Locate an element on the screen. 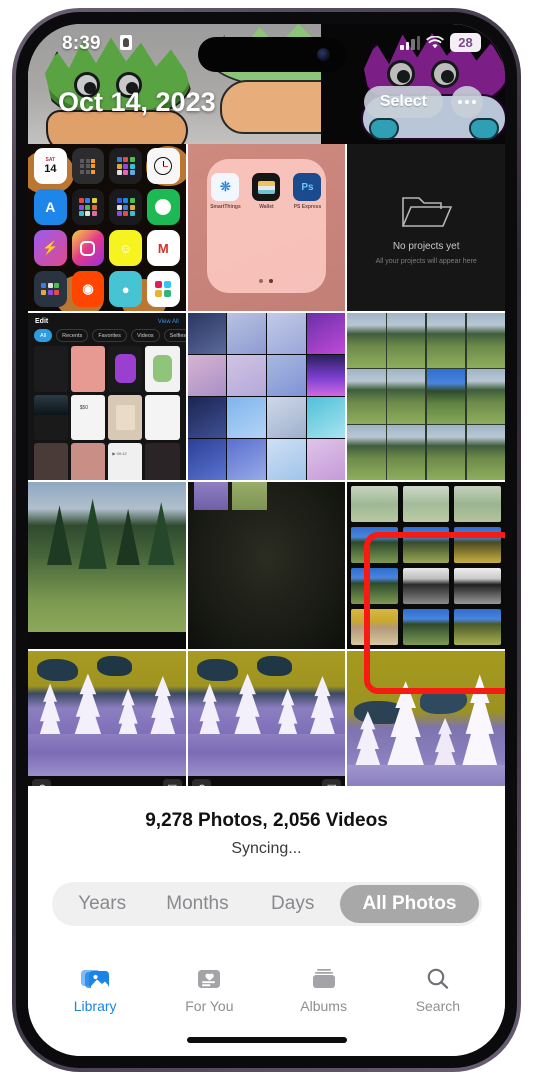 Image resolution: width=533 pixels, height=1080 pixels. picker-tab-favorites: Favorites is located at coordinates (109, 335).